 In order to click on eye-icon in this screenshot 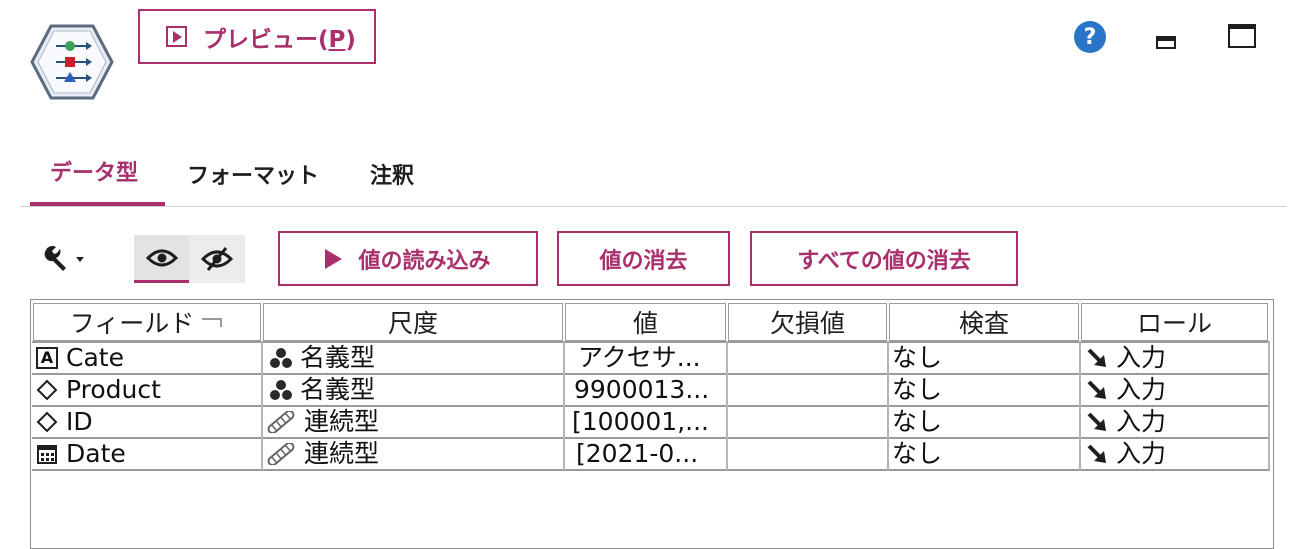, I will do `click(161, 257)`.